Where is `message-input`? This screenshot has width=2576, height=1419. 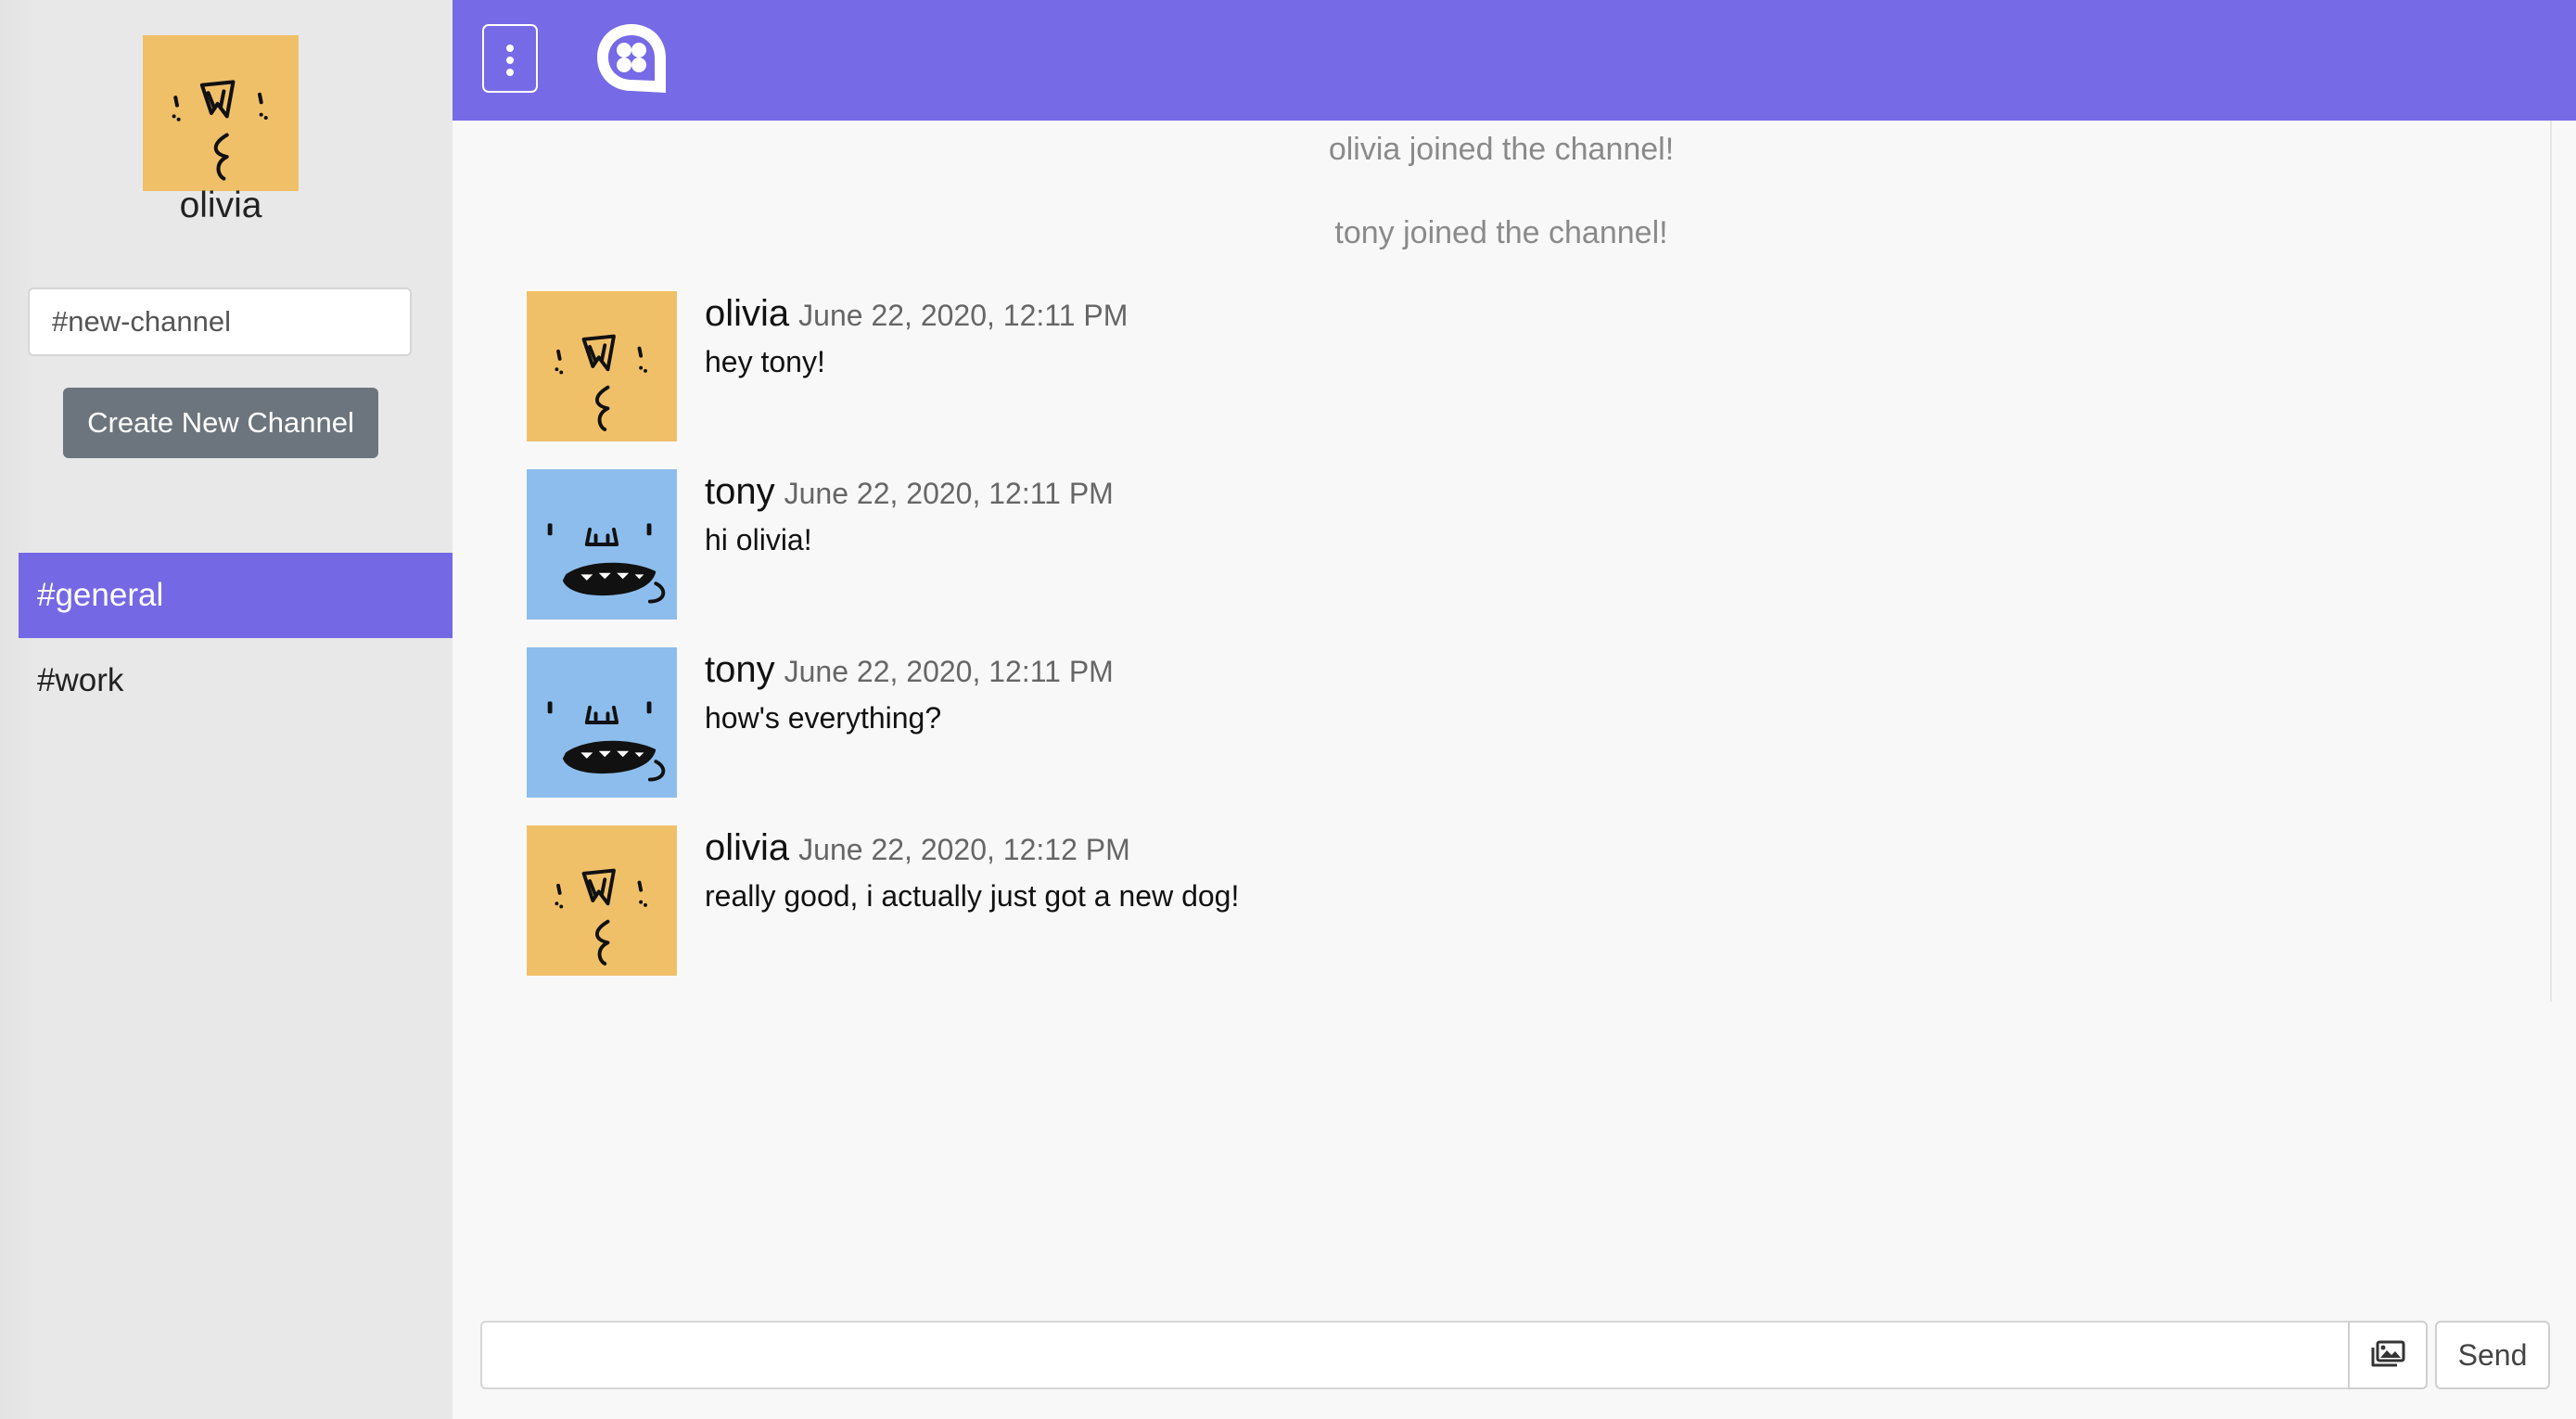
message-input is located at coordinates (1415, 1355).